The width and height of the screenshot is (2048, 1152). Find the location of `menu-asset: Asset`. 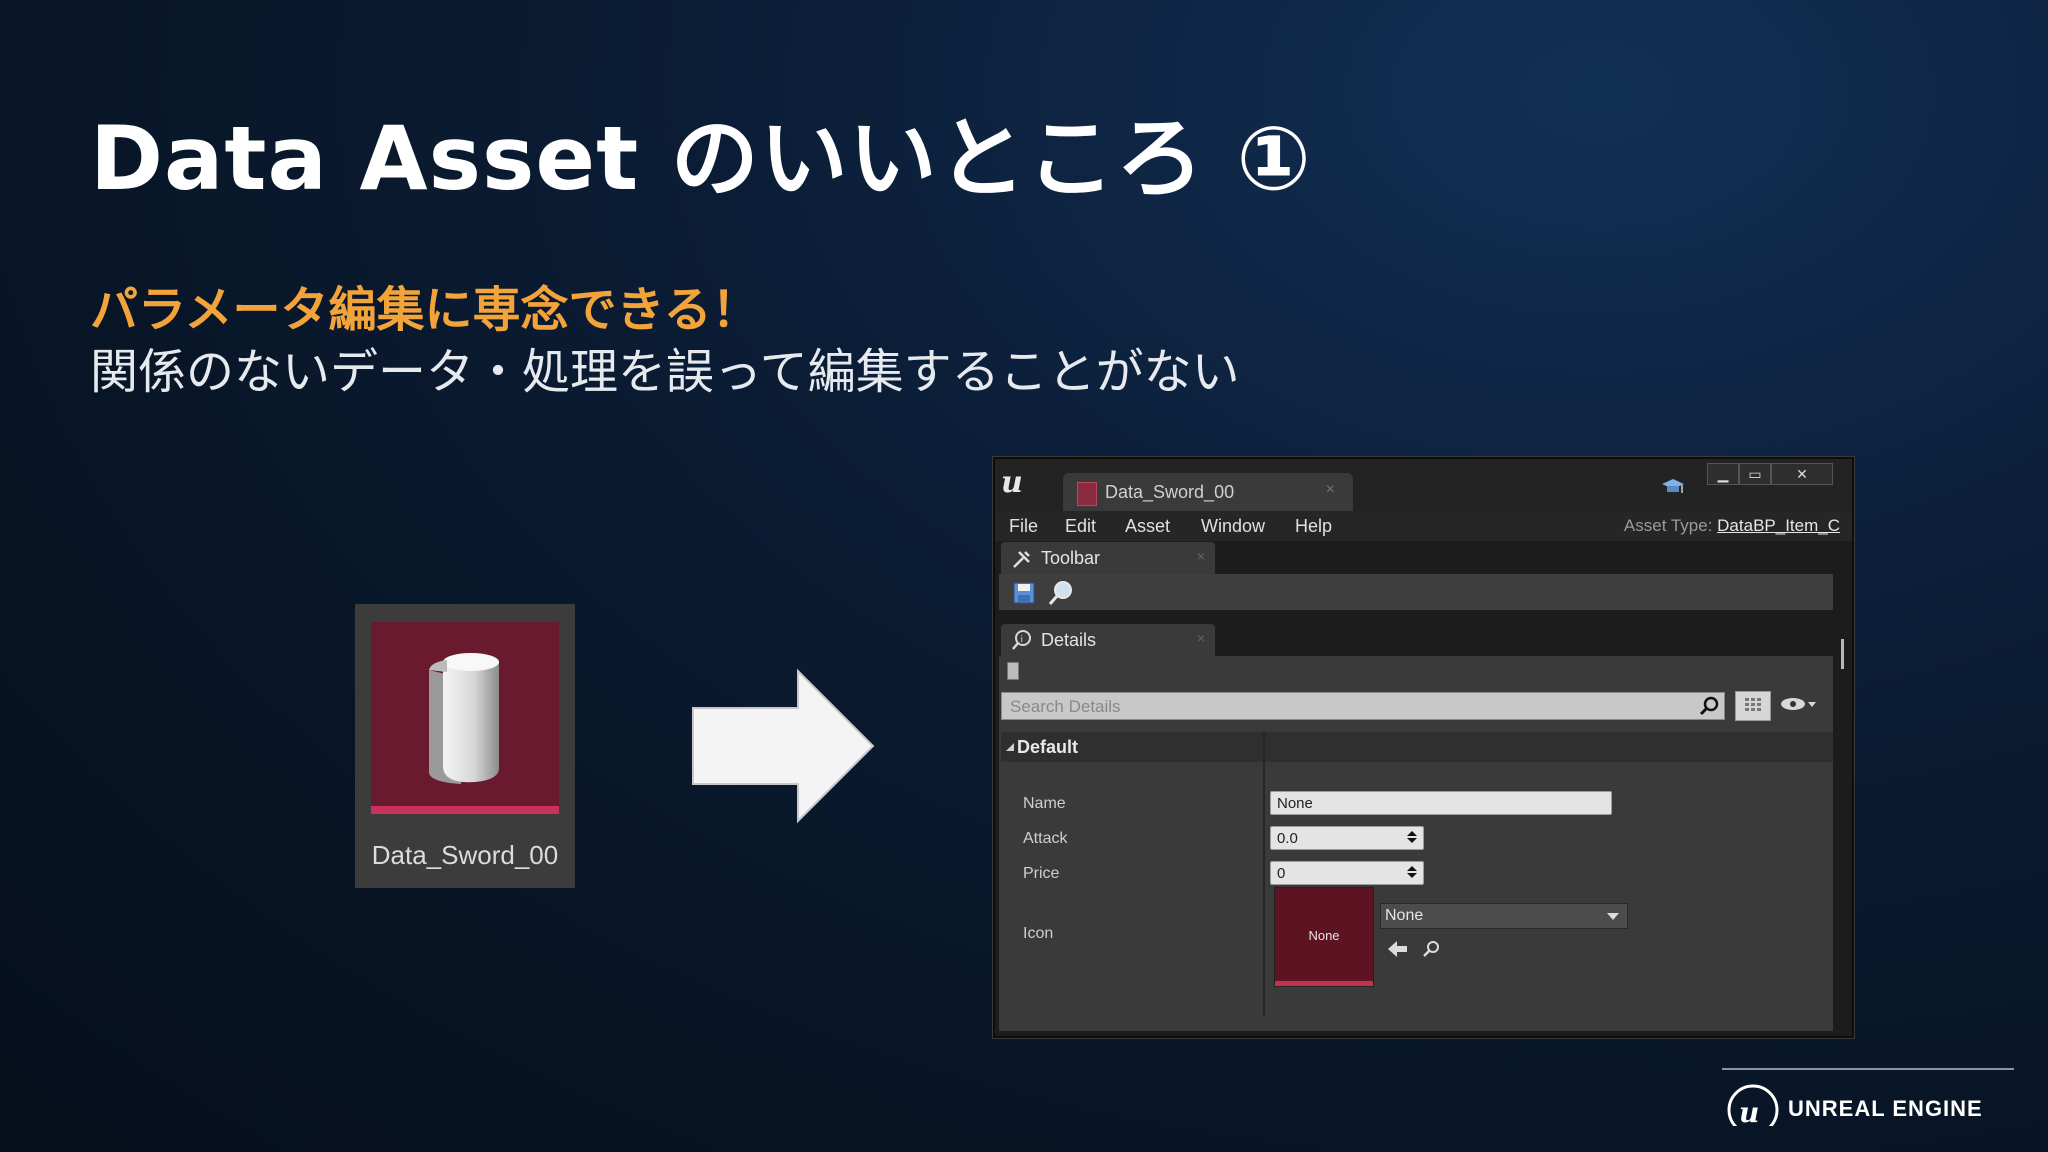

menu-asset: Asset is located at coordinates (1147, 526).